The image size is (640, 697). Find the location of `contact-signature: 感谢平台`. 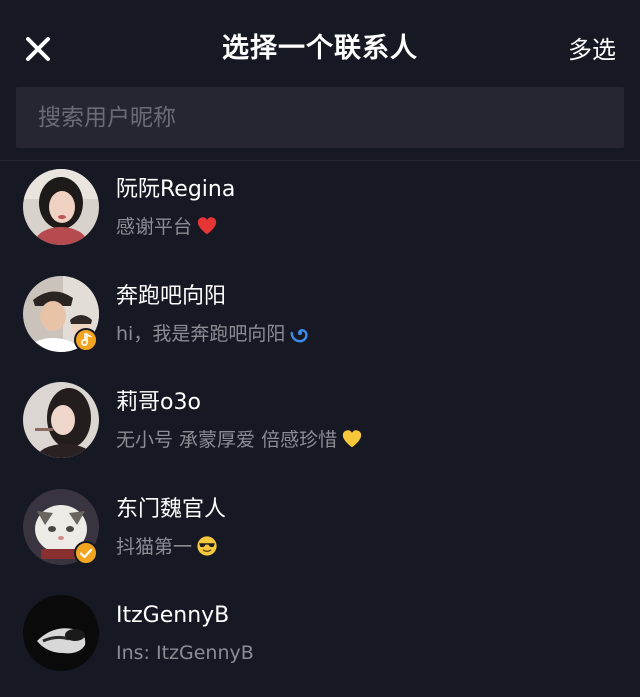

contact-signature: 感谢平台 is located at coordinates (167, 227).